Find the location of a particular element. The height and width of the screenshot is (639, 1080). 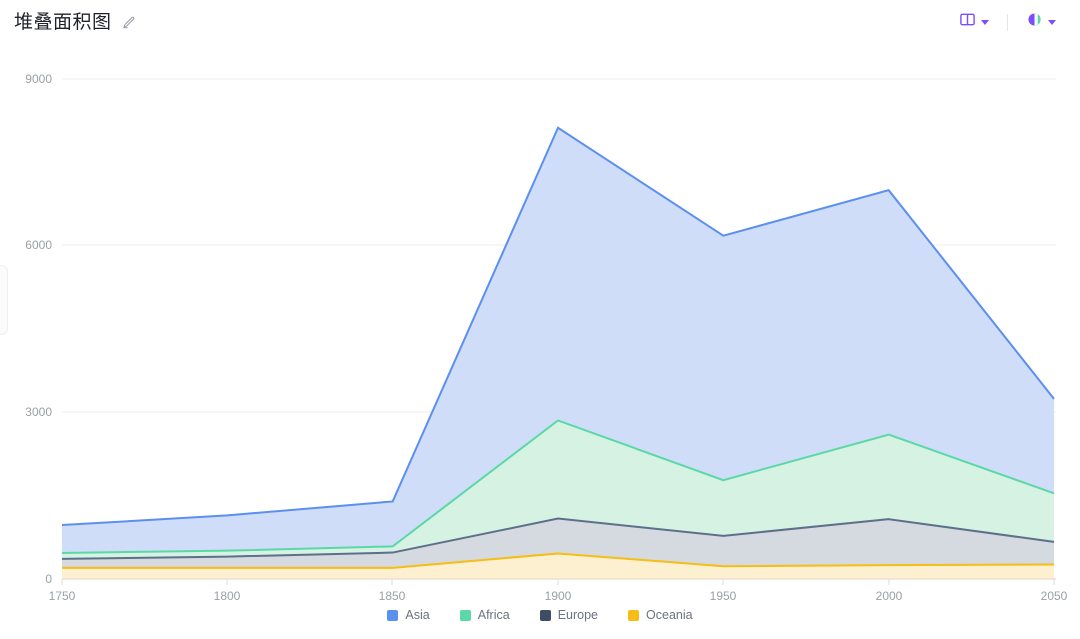

x-tick-label: 2000 is located at coordinates (889, 596).